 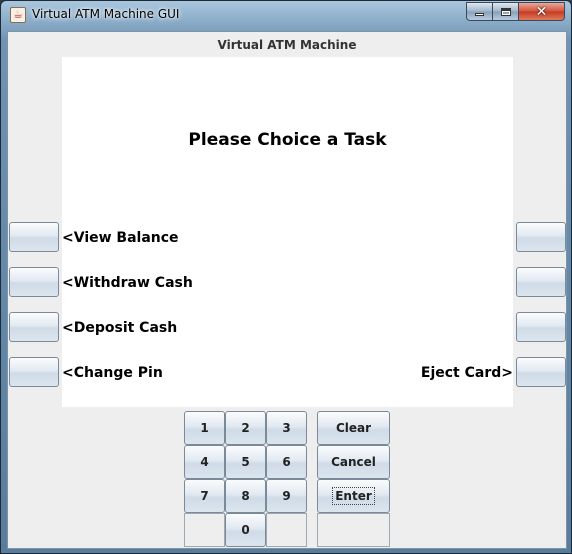 I want to click on minimize-icon, so click(x=479, y=14).